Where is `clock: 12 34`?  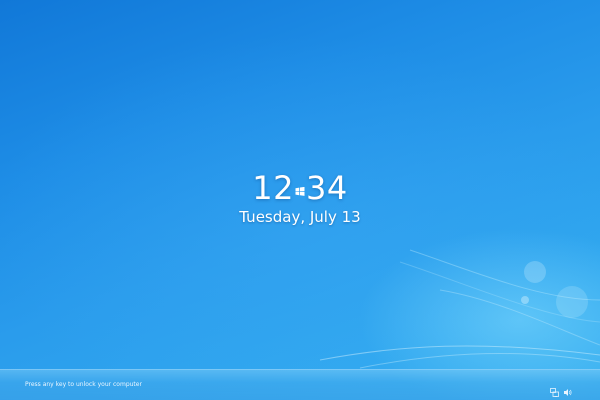 clock: 12 34 is located at coordinates (300, 188).